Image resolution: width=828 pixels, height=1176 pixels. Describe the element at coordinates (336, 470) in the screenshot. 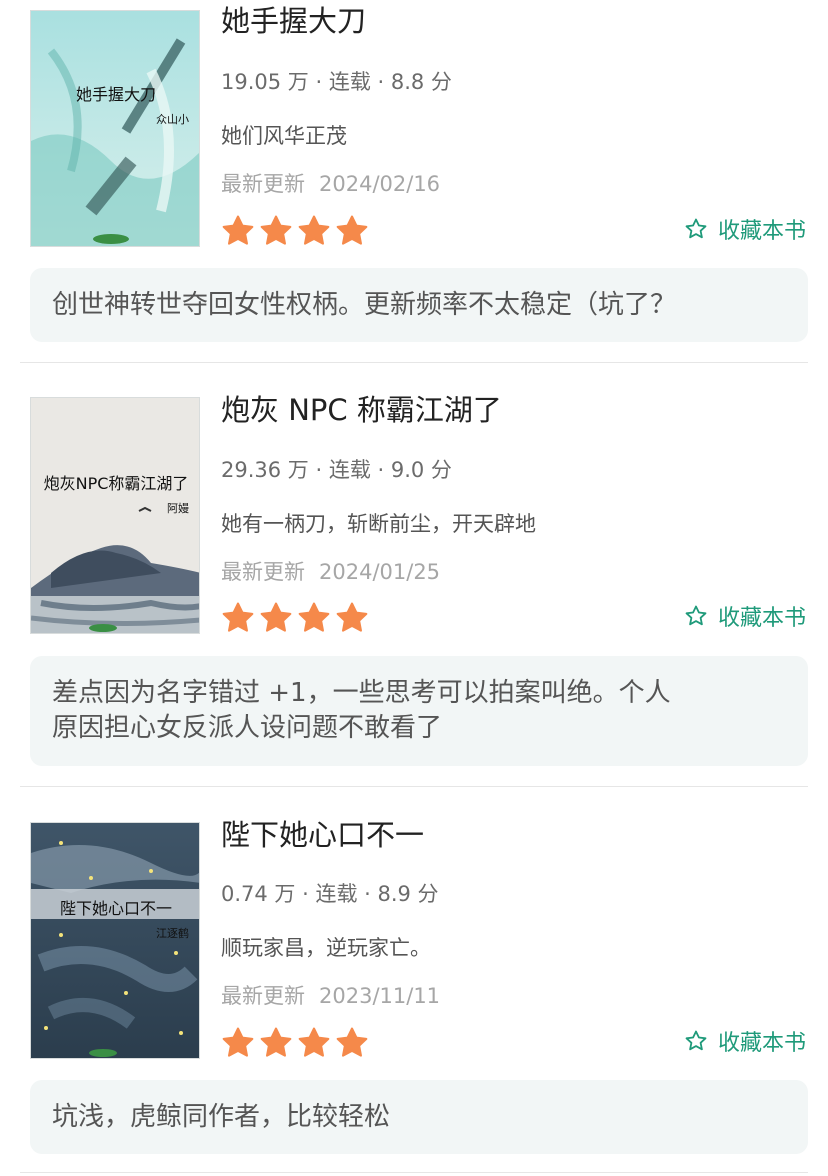

I see `book-meta: 29.36 万 · 连载 · 9.0 分` at that location.